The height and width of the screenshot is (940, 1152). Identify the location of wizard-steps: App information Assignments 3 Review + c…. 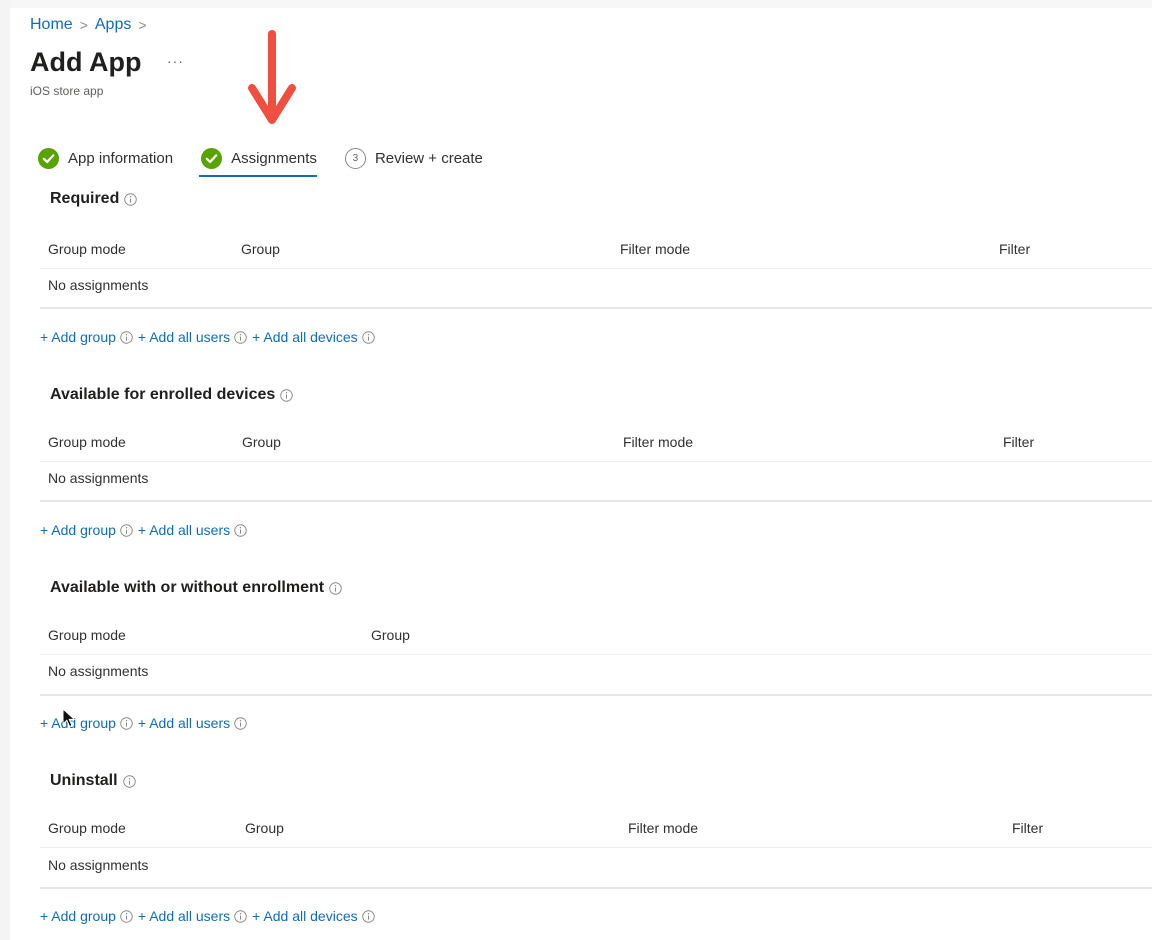
(274, 159).